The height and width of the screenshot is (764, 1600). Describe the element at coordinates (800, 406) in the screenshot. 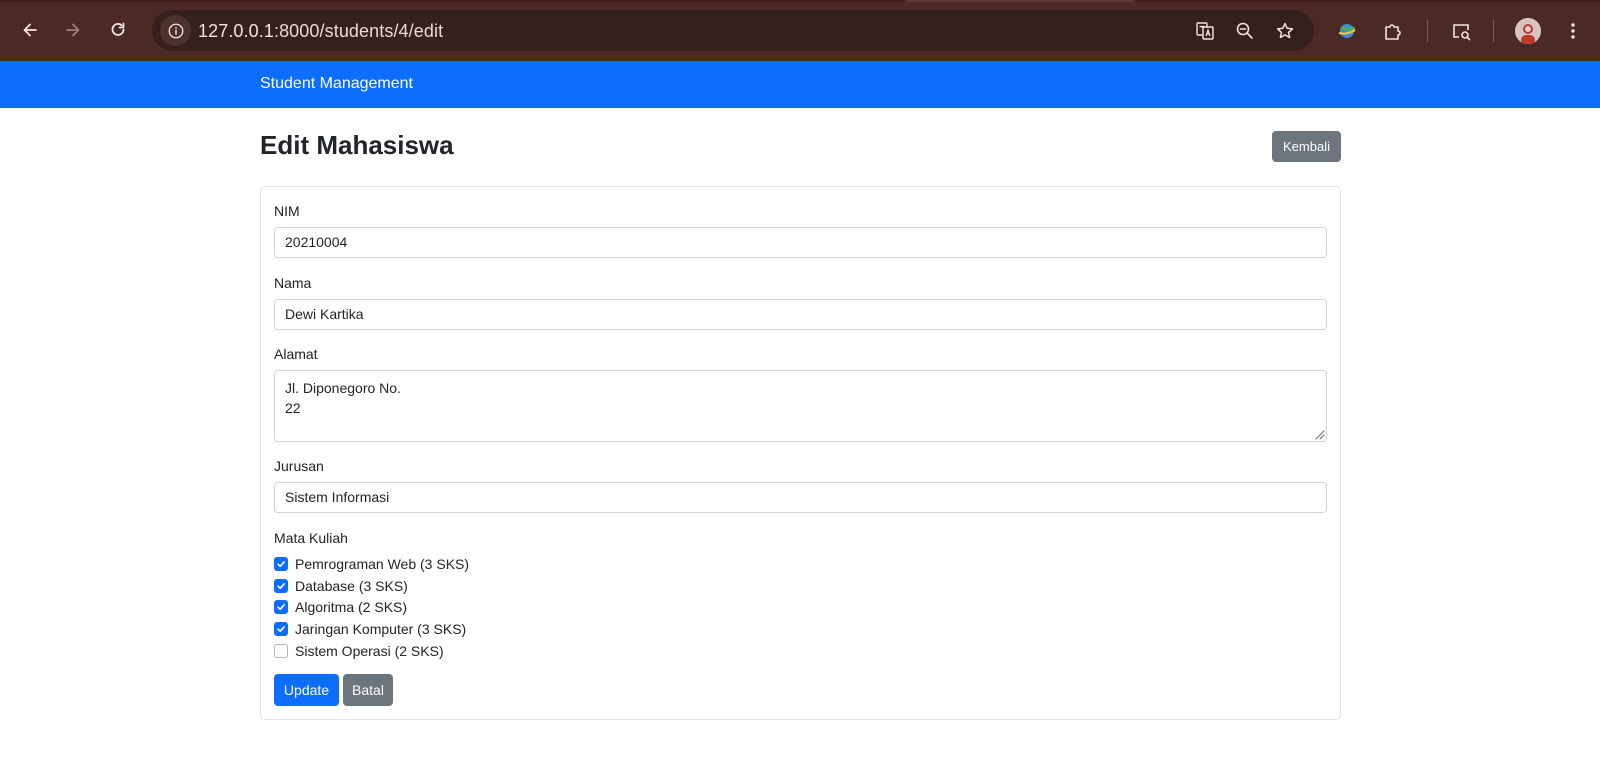

I see `alamat-textarea: Jl. Diponegoro No. 22` at that location.